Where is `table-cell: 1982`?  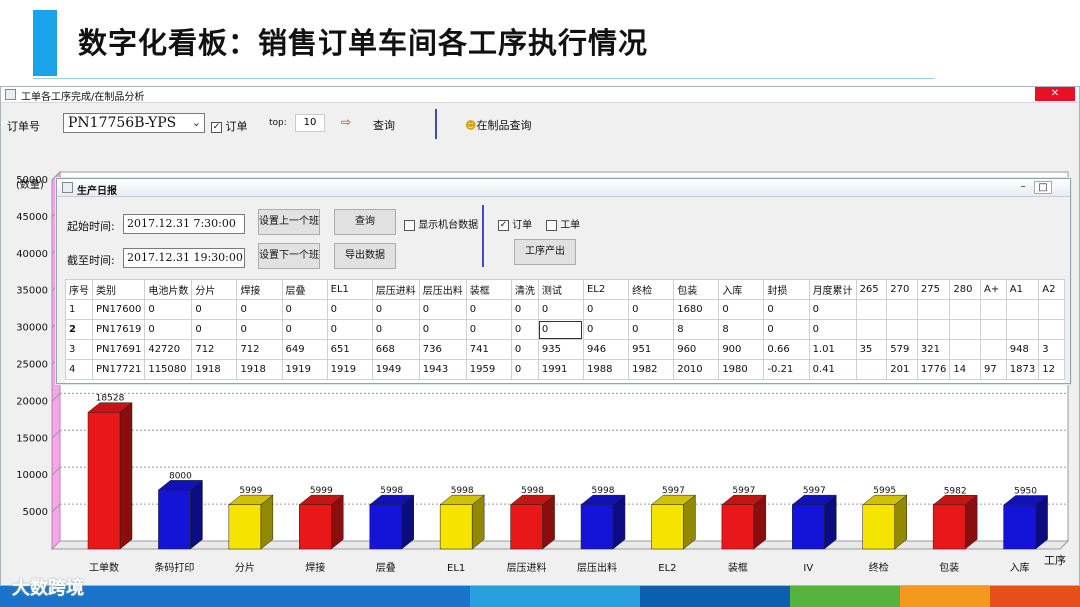 table-cell: 1982 is located at coordinates (651, 369).